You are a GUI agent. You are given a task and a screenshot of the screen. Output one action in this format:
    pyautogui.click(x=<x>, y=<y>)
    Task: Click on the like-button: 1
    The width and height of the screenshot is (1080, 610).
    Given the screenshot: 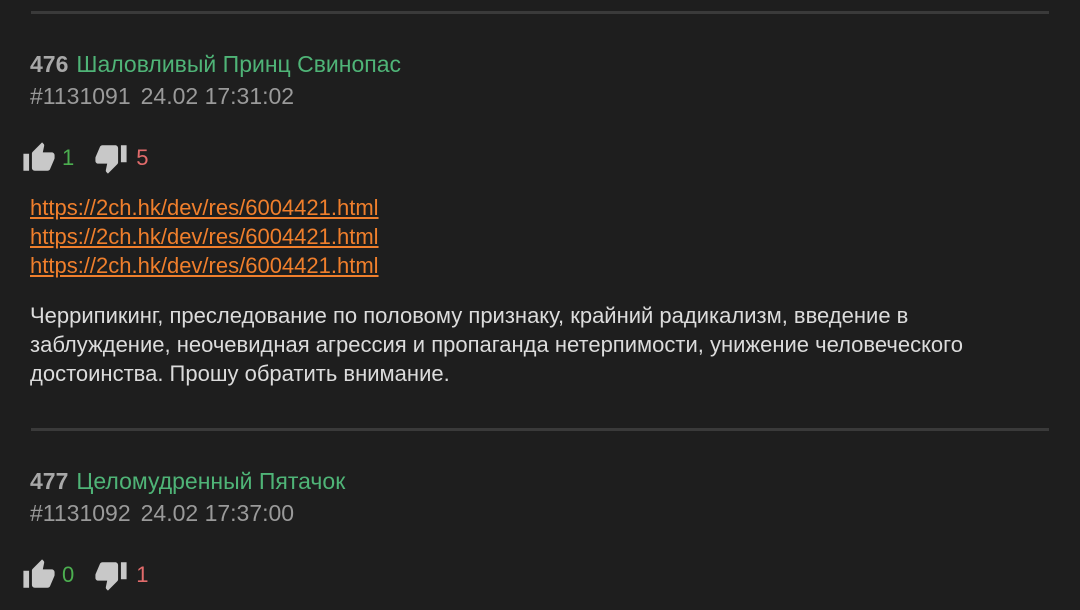 What is the action you would take?
    pyautogui.click(x=58, y=158)
    